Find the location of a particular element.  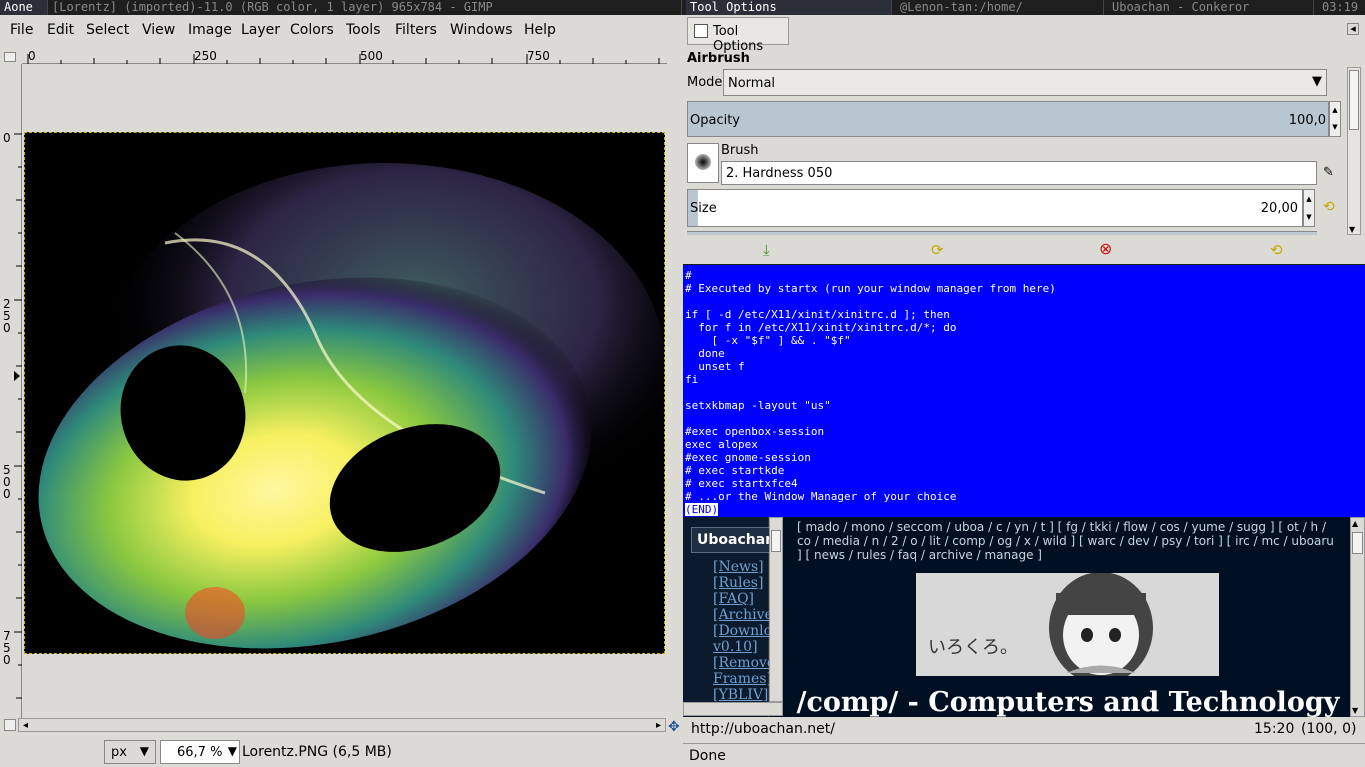

zoom-field: 66,7 % ▼ is located at coordinates (200, 752).